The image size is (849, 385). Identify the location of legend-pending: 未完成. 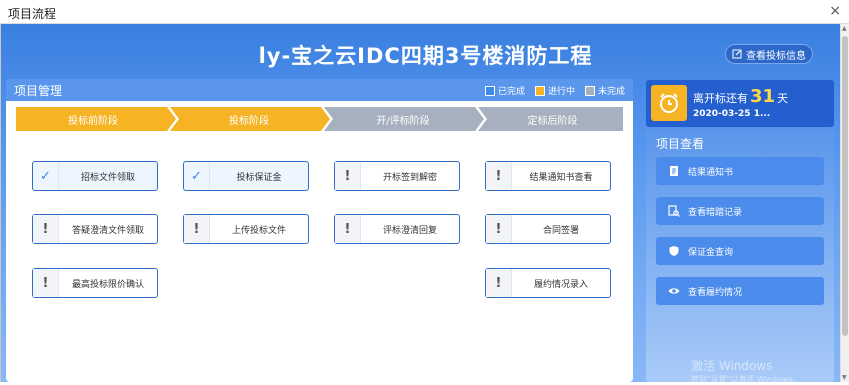
(604, 90).